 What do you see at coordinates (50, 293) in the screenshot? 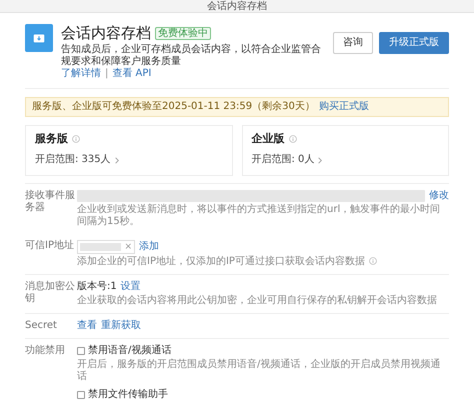
I see `setting-label: 消息加密公钥` at bounding box center [50, 293].